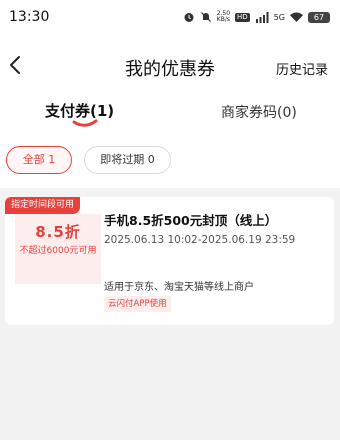 The height and width of the screenshot is (440, 340). Describe the element at coordinates (29, 17) in the screenshot. I see `status-time: 13:30` at that location.